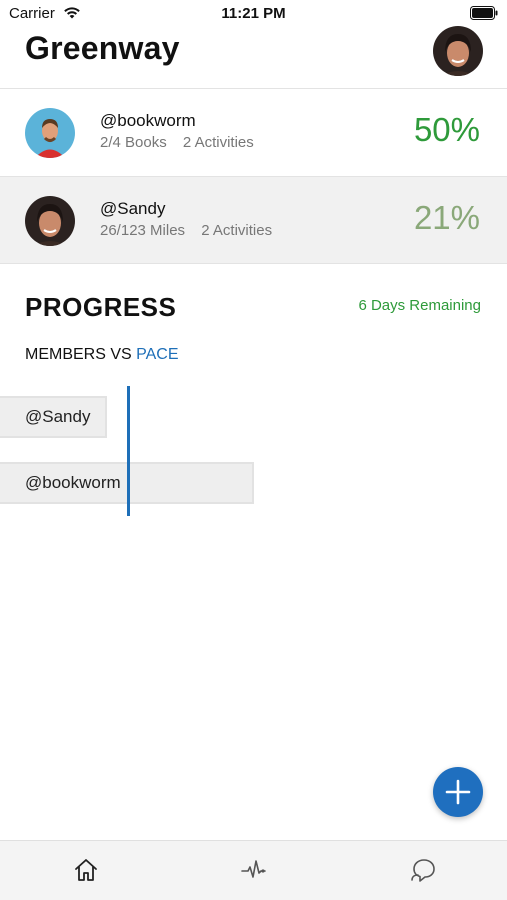 The width and height of the screenshot is (507, 900). Describe the element at coordinates (484, 15) in the screenshot. I see `battery-icon` at that location.